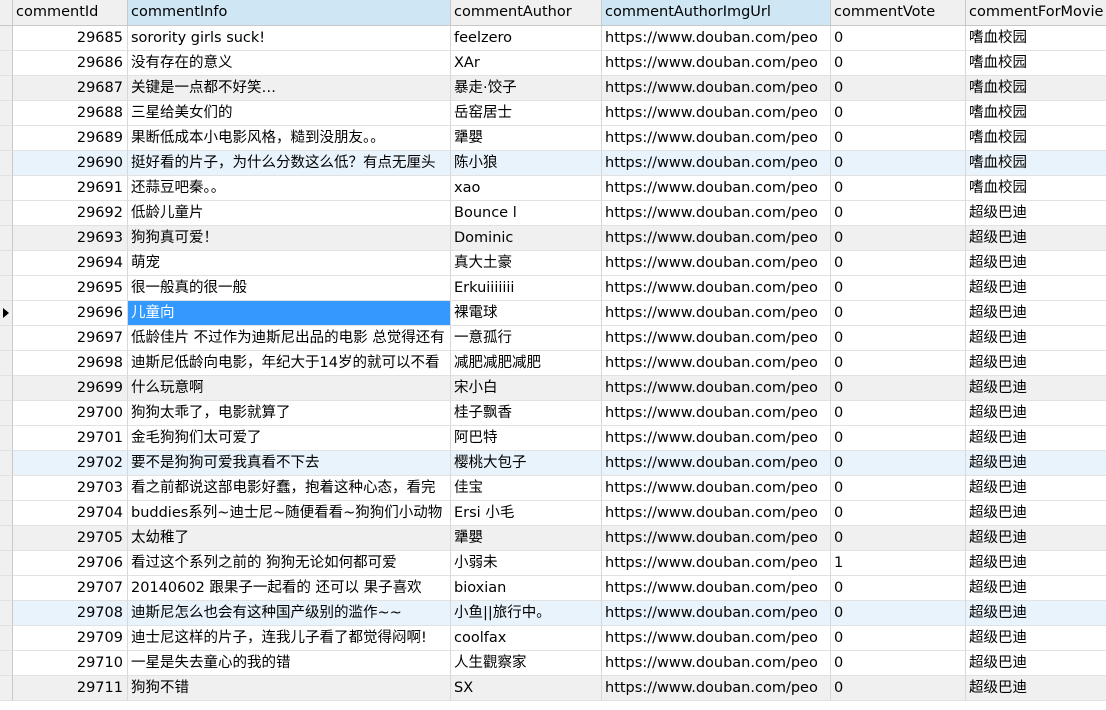  What do you see at coordinates (289, 38) in the screenshot?
I see `cell-commentInfo: sorority girls suck!` at bounding box center [289, 38].